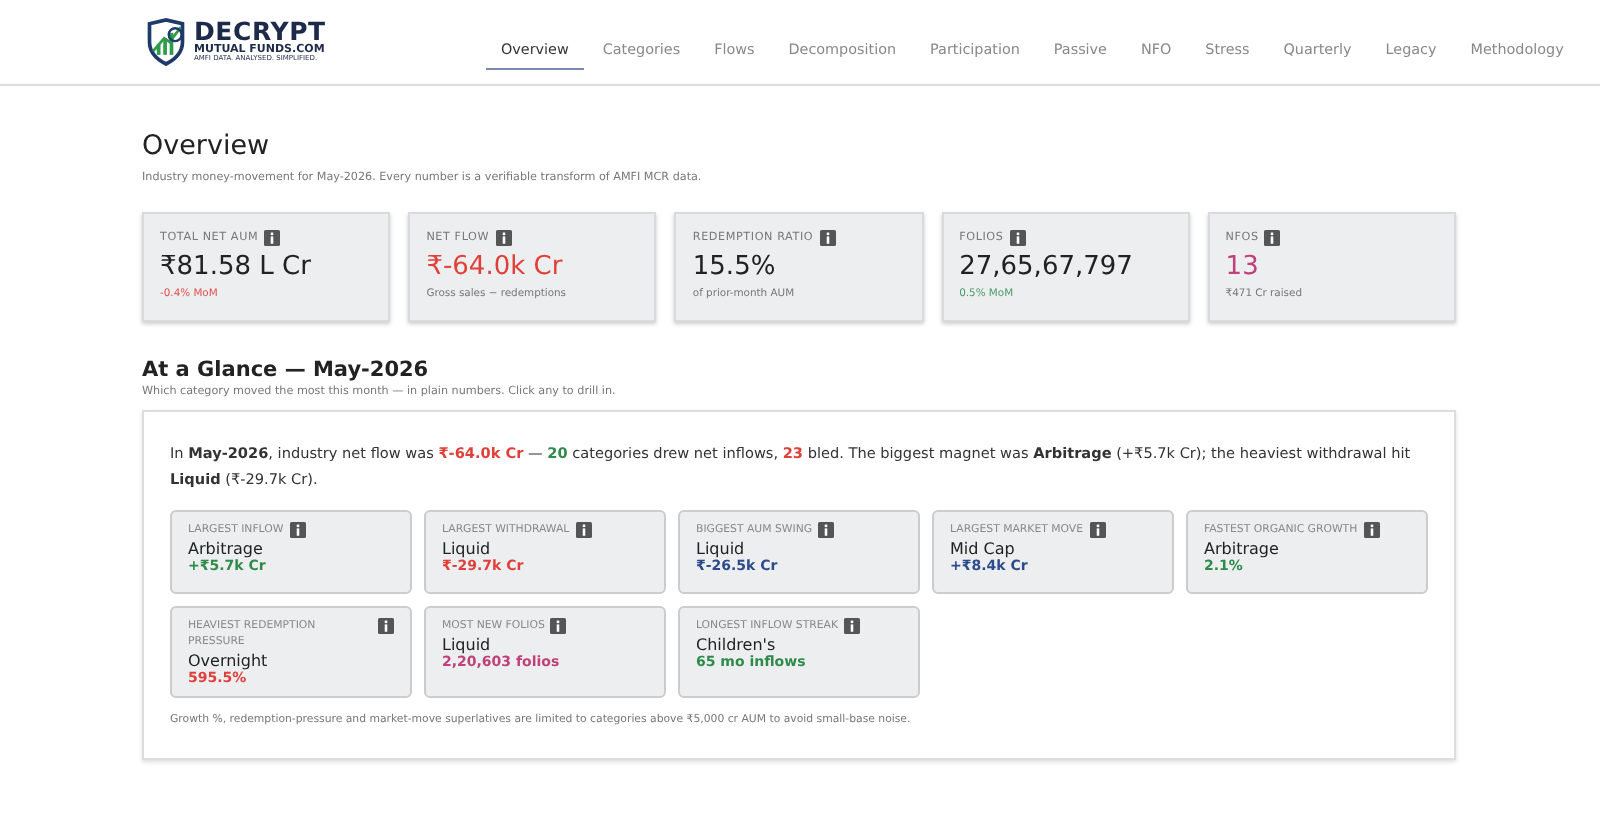 The image size is (1600, 816). I want to click on kpi-value: ₹-64.0k Cr, so click(495, 267).